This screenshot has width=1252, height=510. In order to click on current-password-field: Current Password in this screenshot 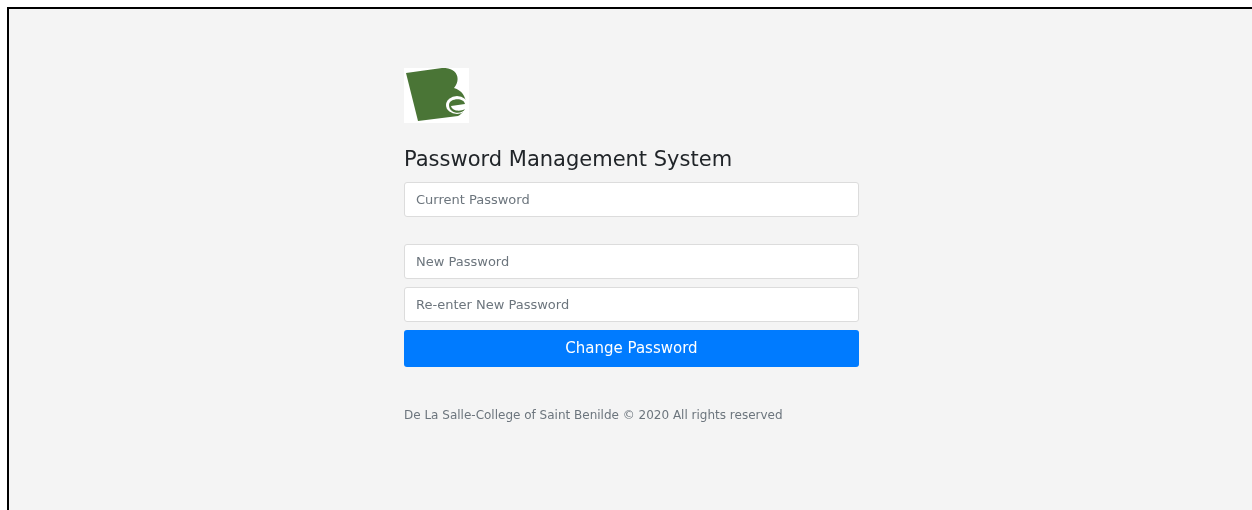, I will do `click(631, 199)`.